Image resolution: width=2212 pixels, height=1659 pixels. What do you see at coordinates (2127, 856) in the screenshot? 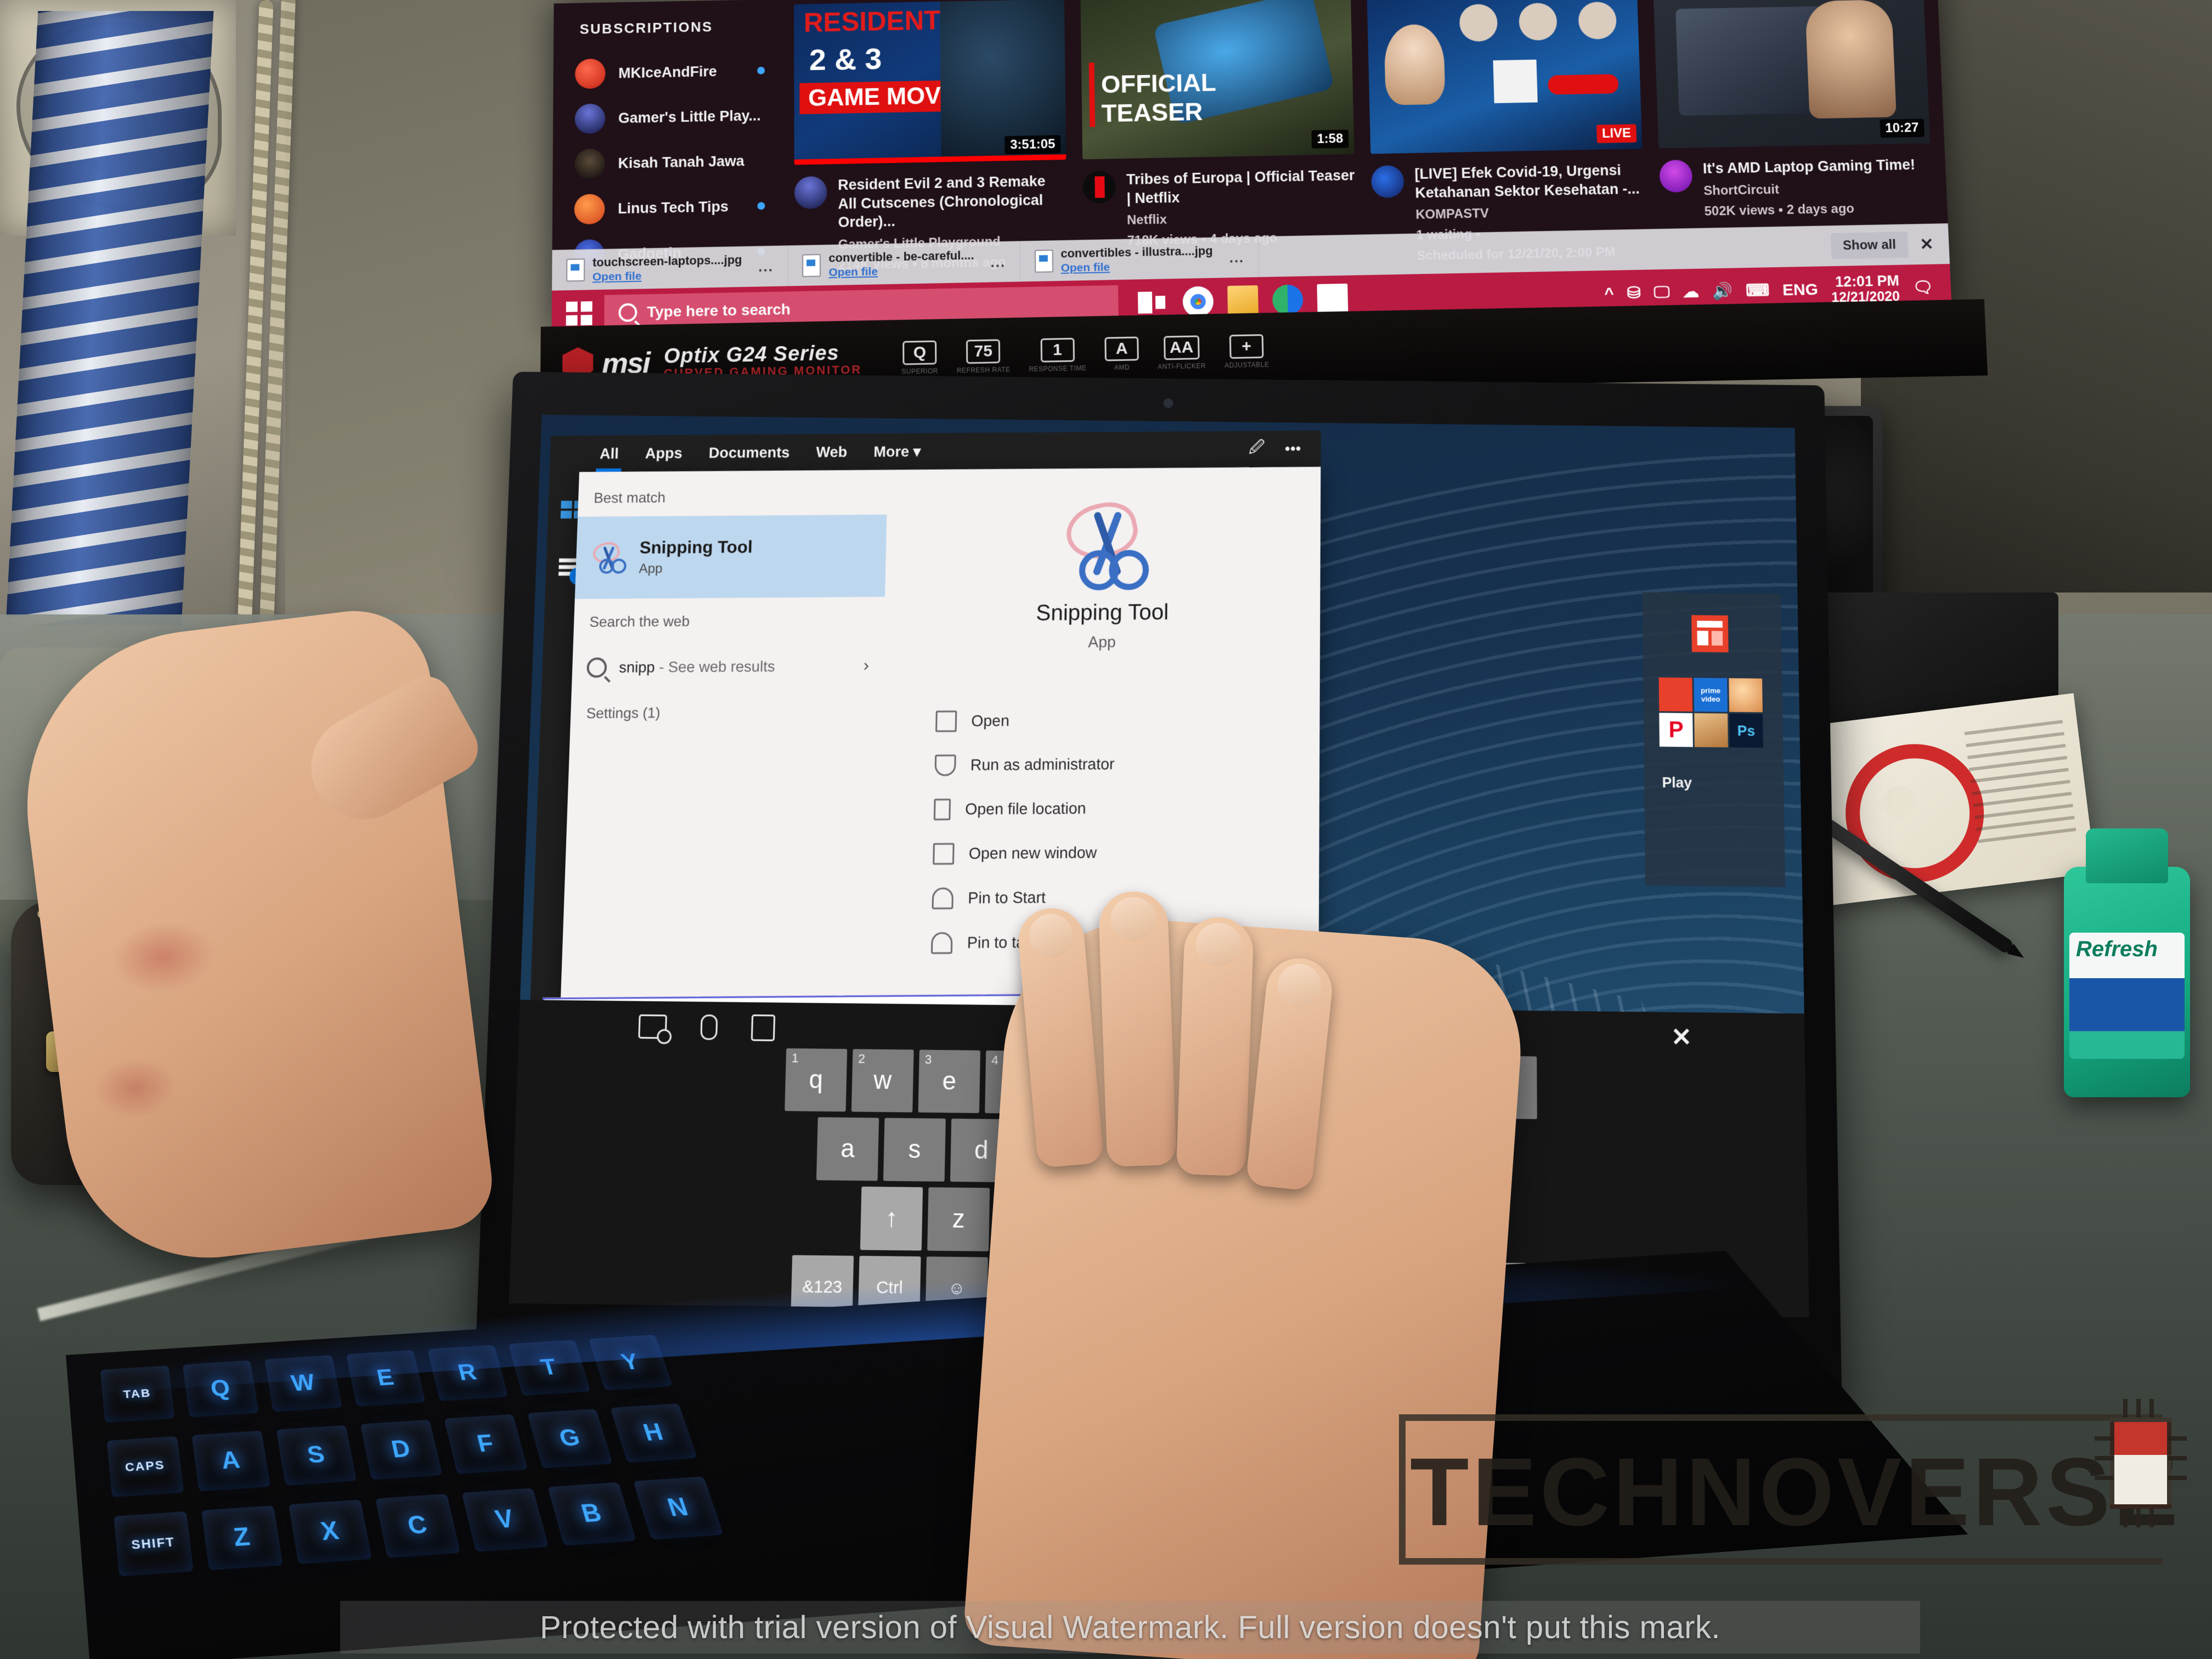
I see `bottle-cap` at bounding box center [2127, 856].